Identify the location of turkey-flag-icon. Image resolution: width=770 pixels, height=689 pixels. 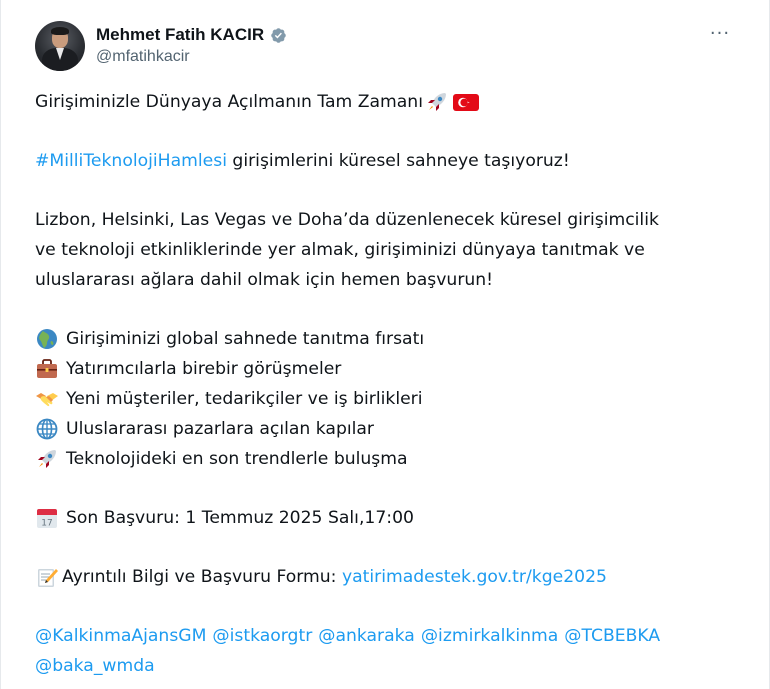
(465, 102).